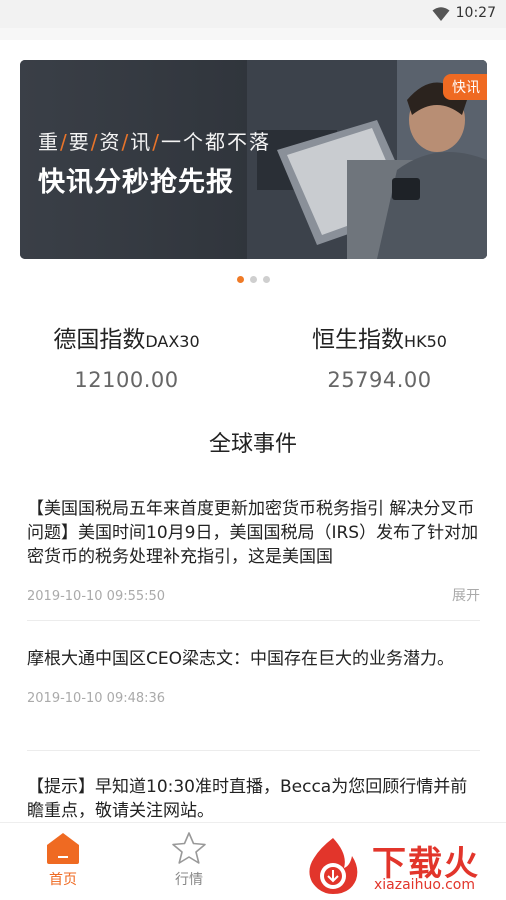 Image resolution: width=506 pixels, height=900 pixels. Describe the element at coordinates (333, 866) in the screenshot. I see `flame-logo-icon` at that location.